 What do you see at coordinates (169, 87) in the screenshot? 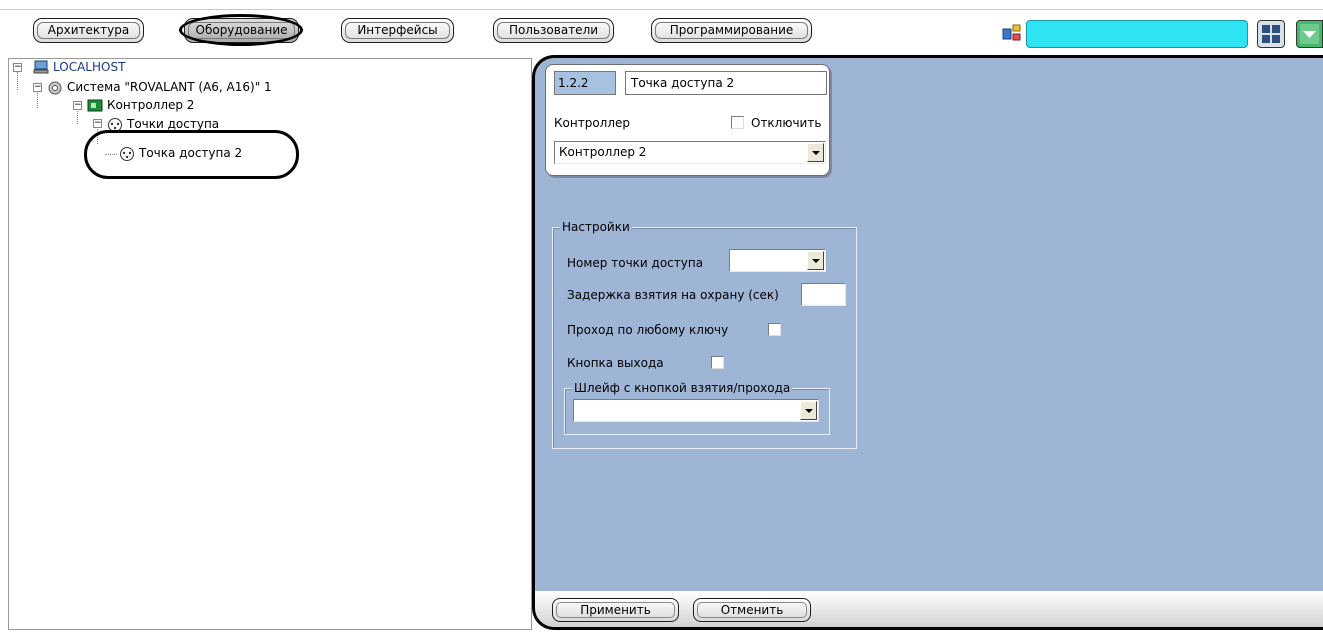
I see `tree-item-label: Система "ROVALANT (A6, A16)" 1` at bounding box center [169, 87].